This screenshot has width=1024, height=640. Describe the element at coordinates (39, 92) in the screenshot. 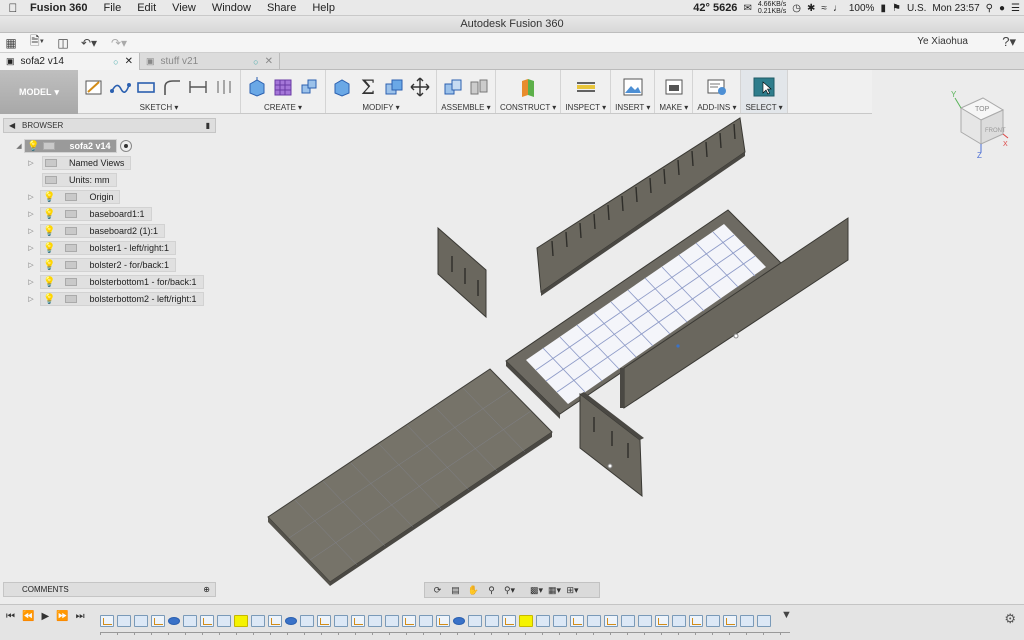

I see `workspace-switcher: MODEL ▾` at that location.